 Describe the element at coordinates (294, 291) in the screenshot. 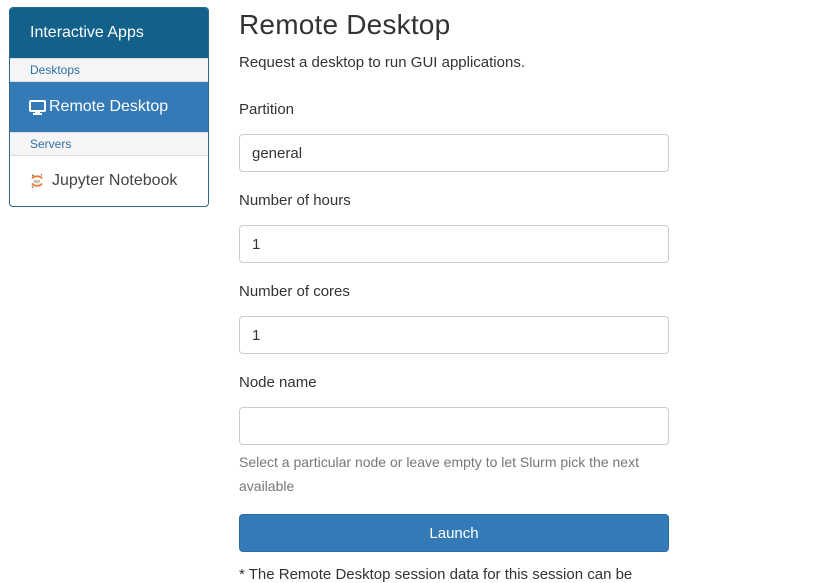

I see `cores-label: Number of cores` at that location.